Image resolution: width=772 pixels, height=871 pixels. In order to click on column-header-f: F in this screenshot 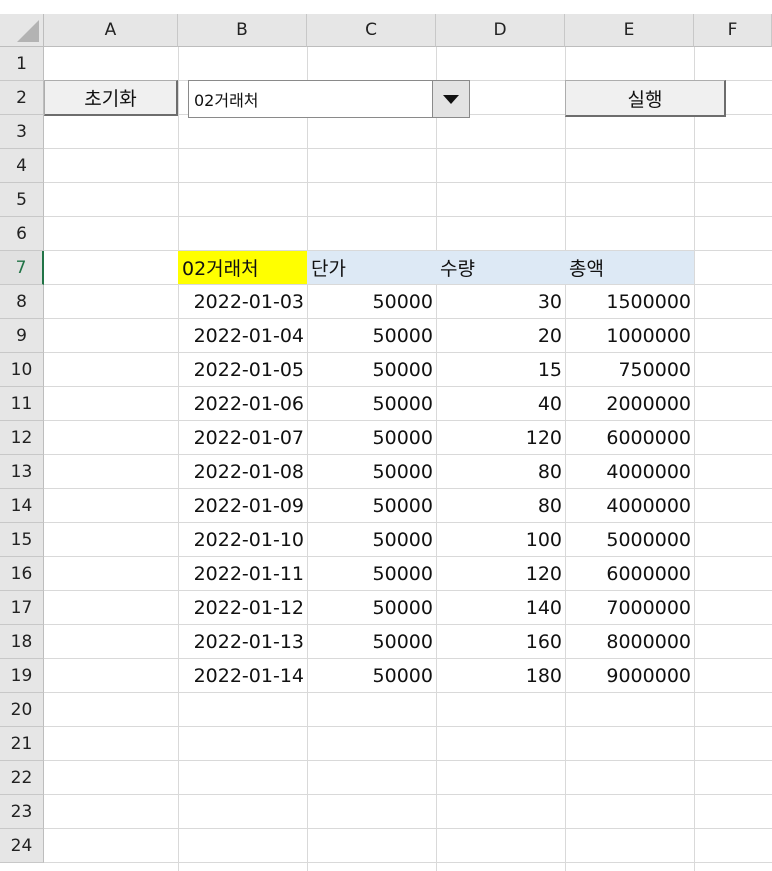, I will do `click(733, 30)`.